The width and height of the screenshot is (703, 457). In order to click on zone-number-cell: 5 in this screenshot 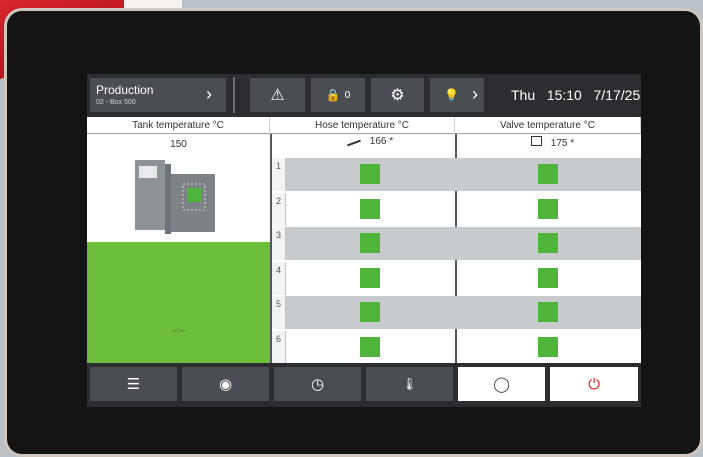, I will do `click(279, 312)`.